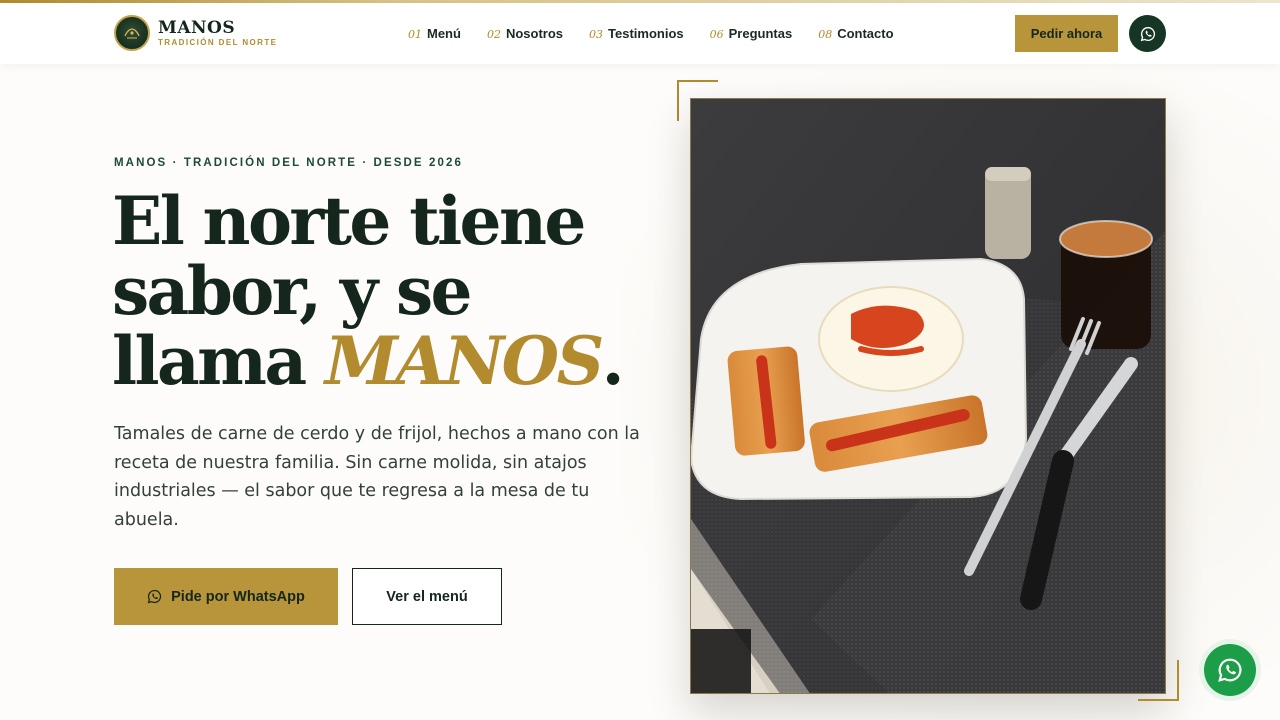 The image size is (1280, 720). What do you see at coordinates (825, 34) in the screenshot?
I see `nav-number: 08` at bounding box center [825, 34].